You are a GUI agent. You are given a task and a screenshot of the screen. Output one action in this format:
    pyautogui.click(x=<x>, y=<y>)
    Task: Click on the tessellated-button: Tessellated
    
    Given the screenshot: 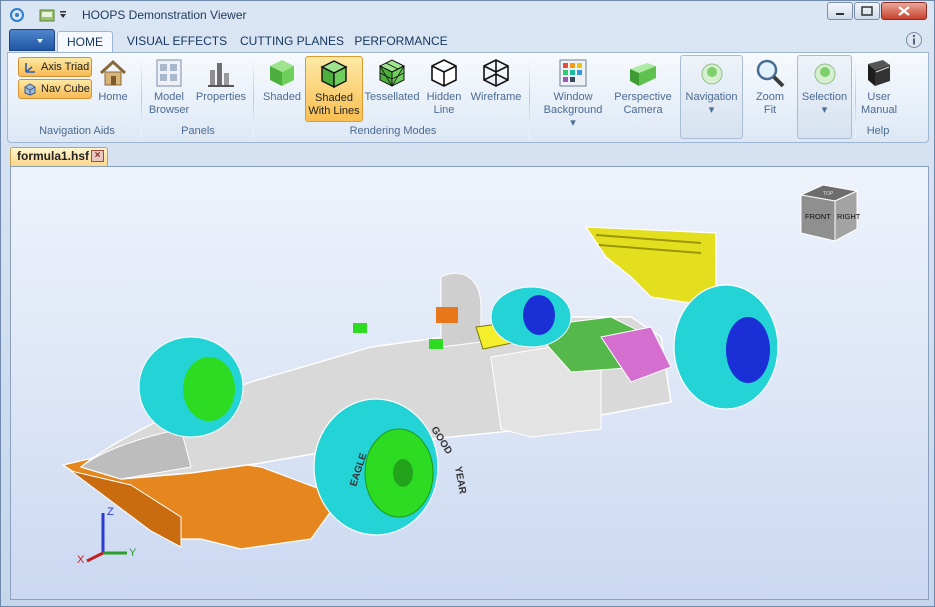 What is the action you would take?
    pyautogui.click(x=392, y=80)
    